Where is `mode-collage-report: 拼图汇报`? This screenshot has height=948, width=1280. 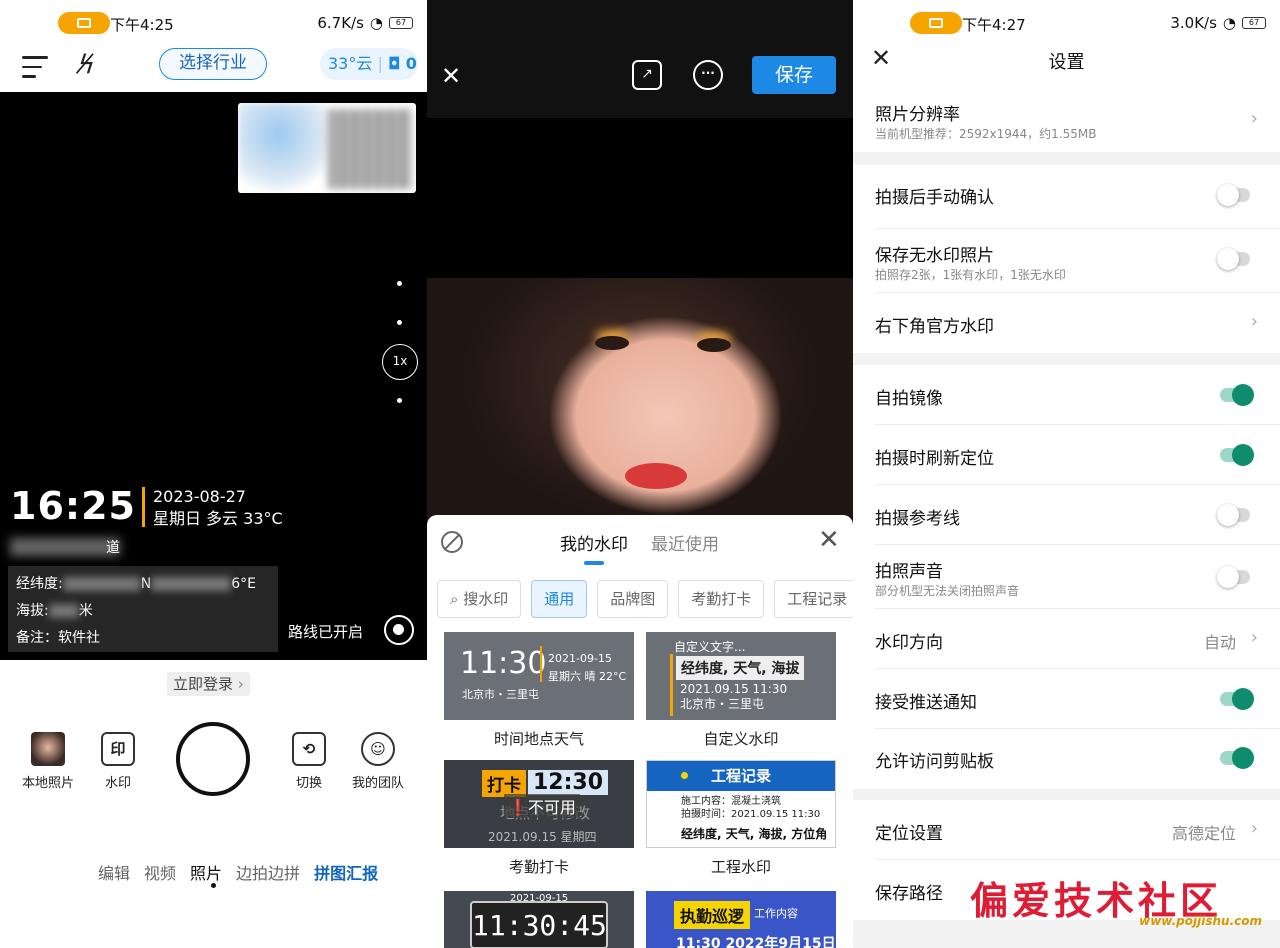 mode-collage-report: 拼图汇报 is located at coordinates (346, 872).